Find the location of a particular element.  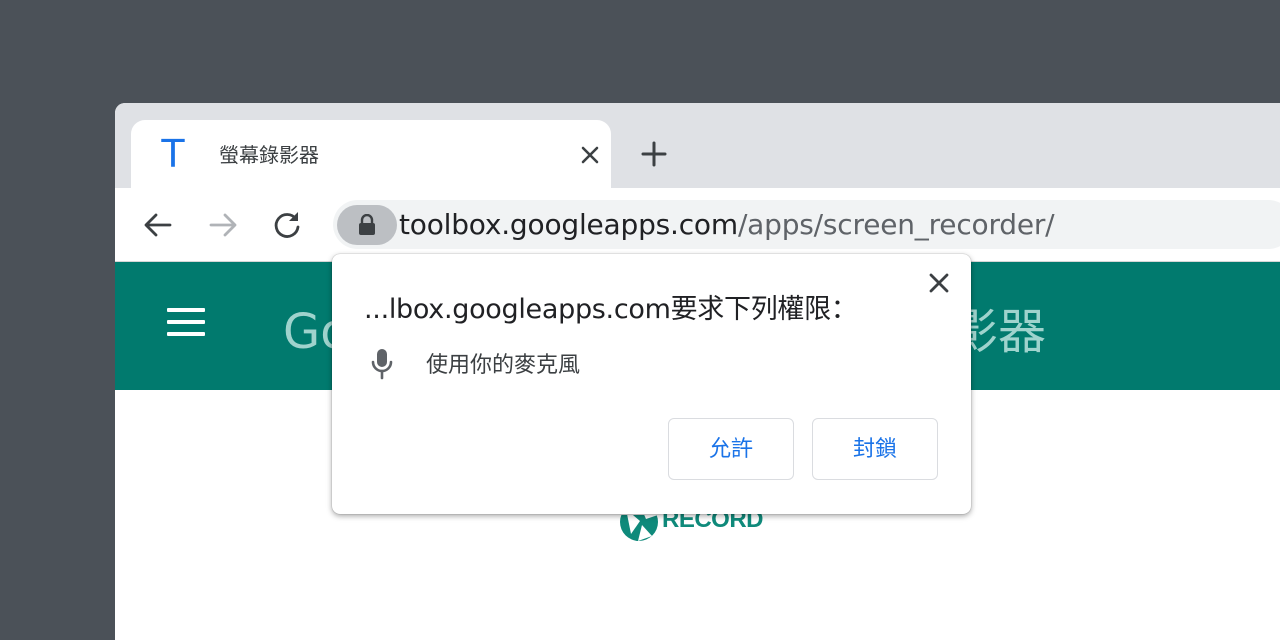

menu-button is located at coordinates (187, 323).